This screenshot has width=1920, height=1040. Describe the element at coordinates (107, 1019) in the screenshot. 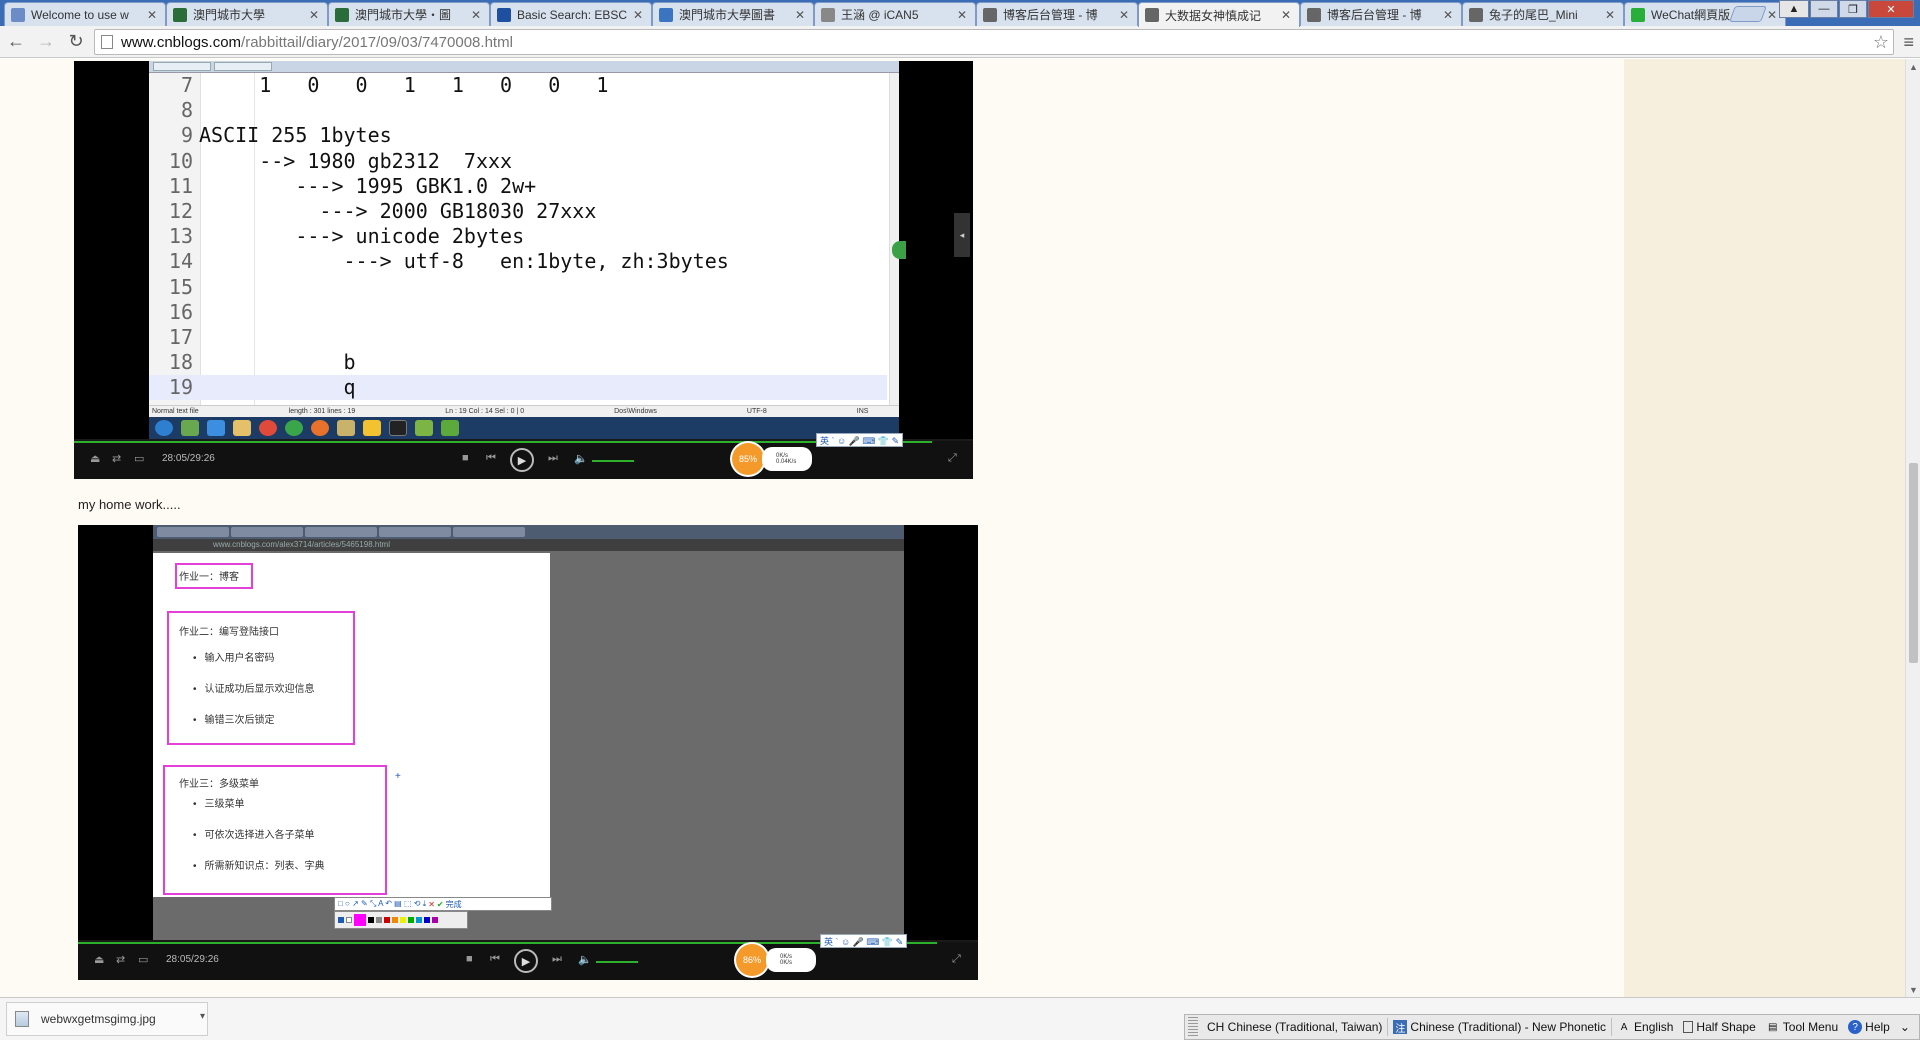

I see `download-item: webwxgetmsgimg.jpg ▾` at that location.